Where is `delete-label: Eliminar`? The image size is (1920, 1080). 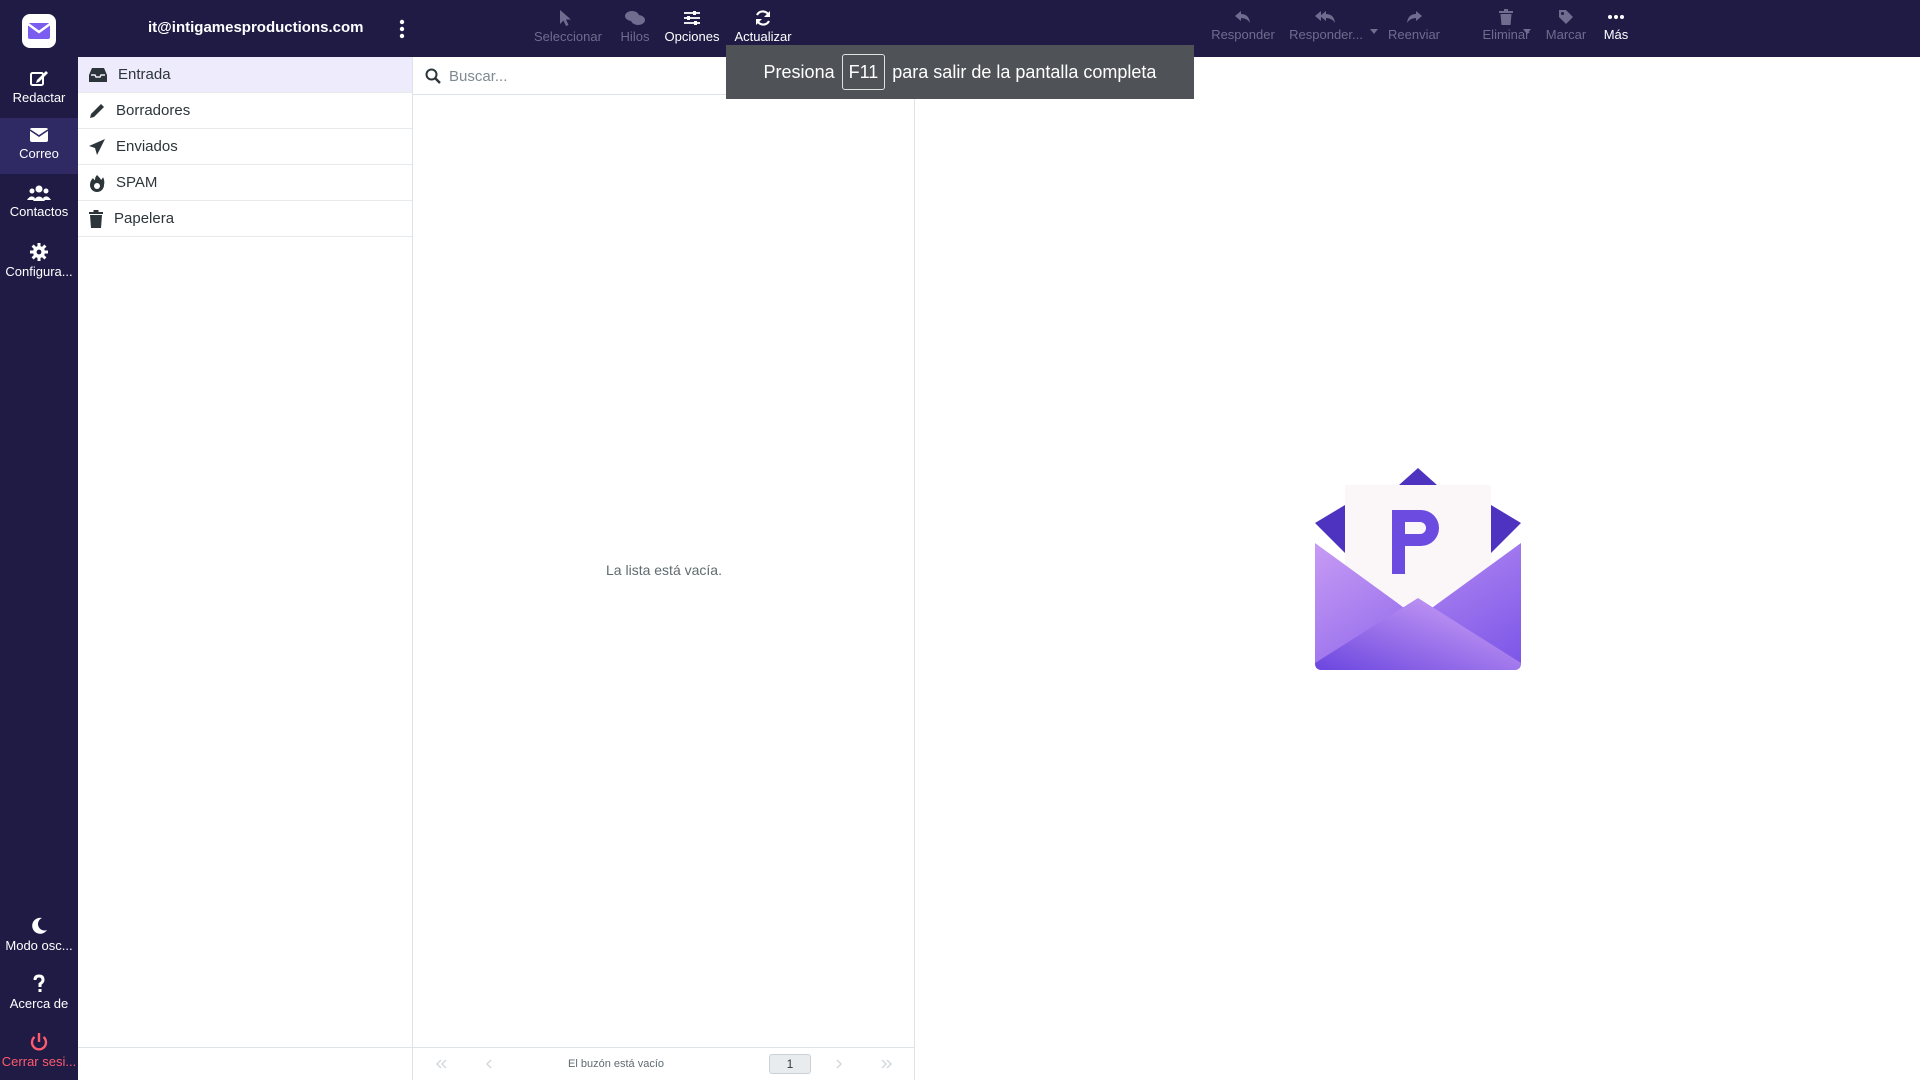
delete-label: Eliminar is located at coordinates (1506, 34).